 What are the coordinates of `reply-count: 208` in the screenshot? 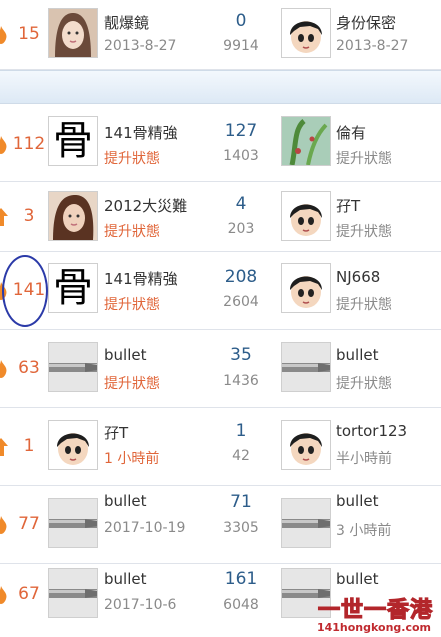 It's located at (241, 277).